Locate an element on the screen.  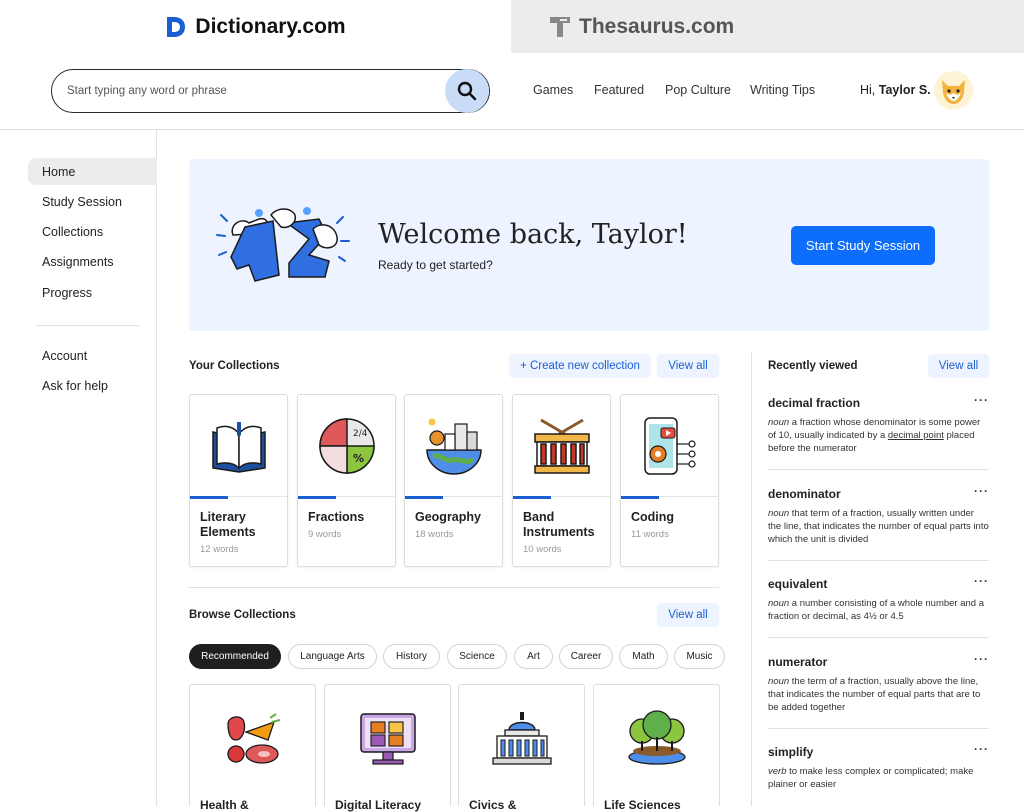
sidebar-item-account: Account is located at coordinates (92, 355).